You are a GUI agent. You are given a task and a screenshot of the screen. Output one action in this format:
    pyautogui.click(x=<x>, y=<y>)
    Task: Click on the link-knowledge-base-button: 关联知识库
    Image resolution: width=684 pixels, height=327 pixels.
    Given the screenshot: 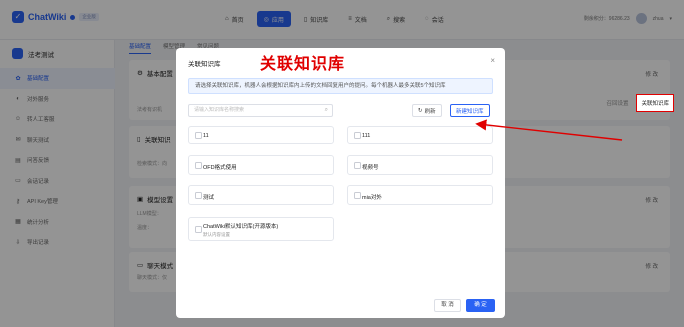 What is the action you would take?
    pyautogui.click(x=655, y=103)
    